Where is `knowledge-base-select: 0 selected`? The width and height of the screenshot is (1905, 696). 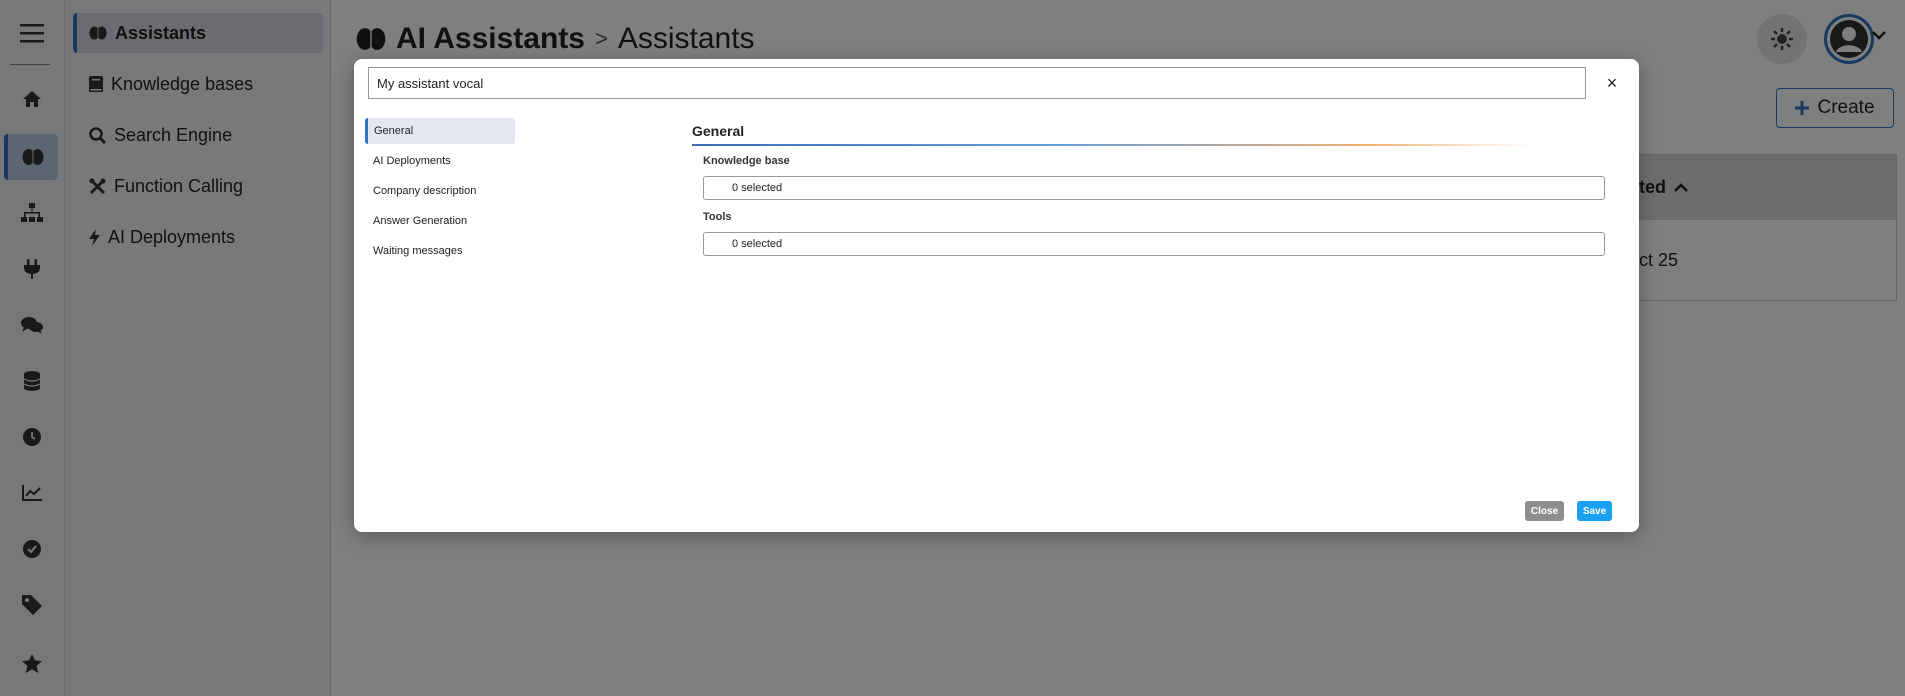
knowledge-base-select: 0 selected is located at coordinates (1154, 188).